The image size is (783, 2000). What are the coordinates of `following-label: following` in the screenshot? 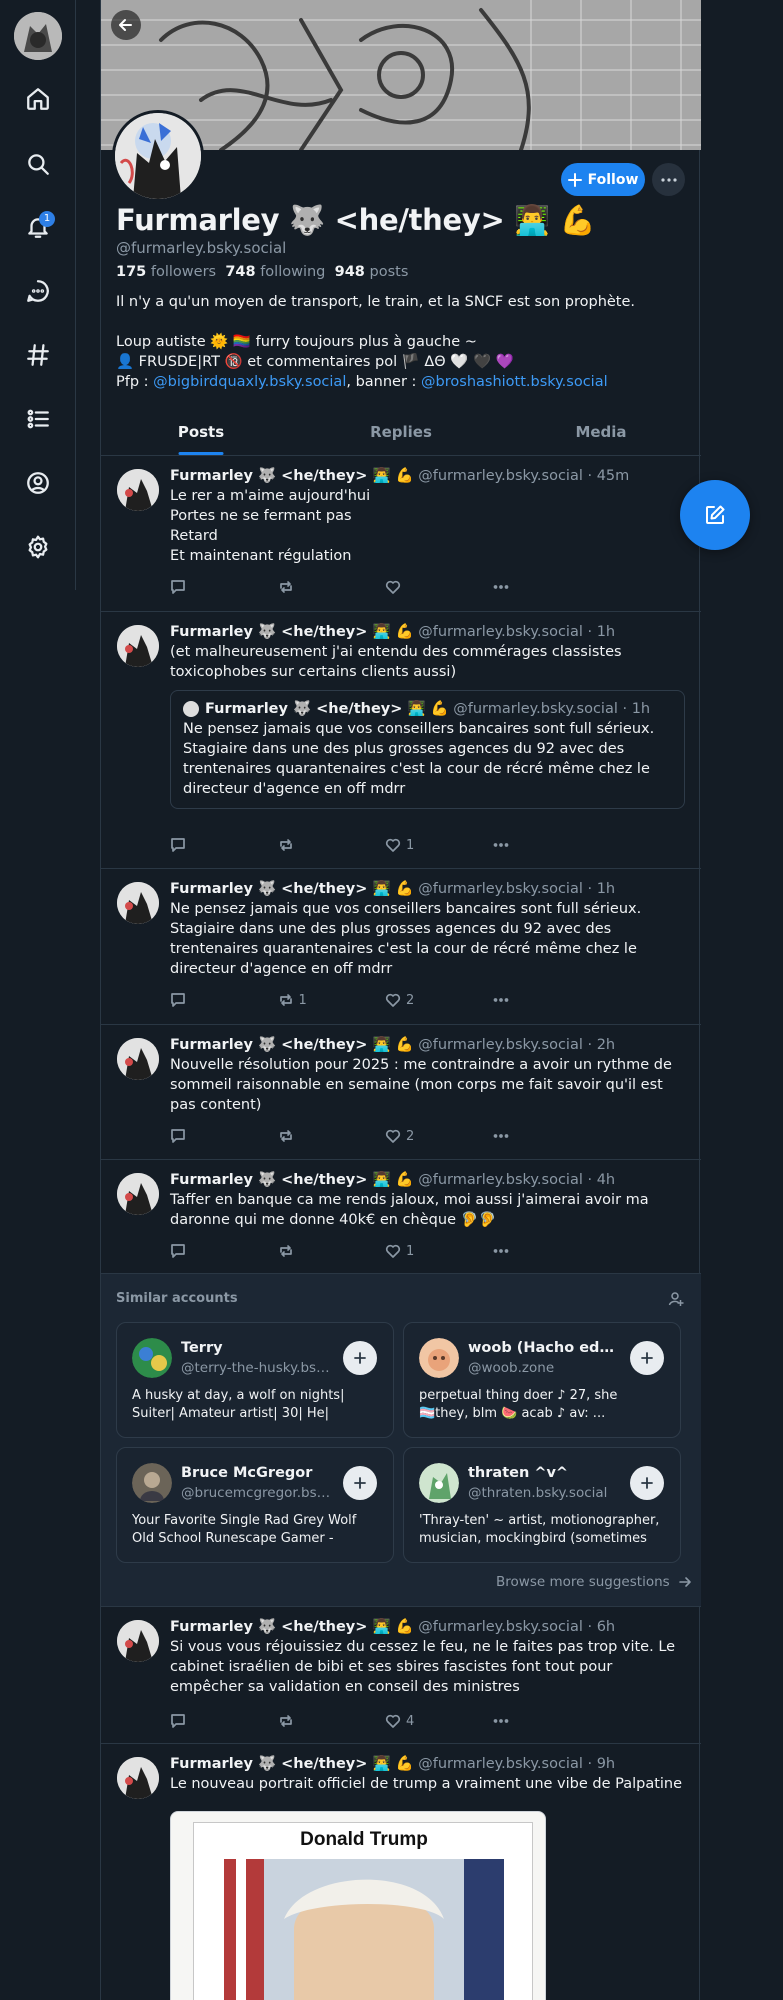 It's located at (290, 272).